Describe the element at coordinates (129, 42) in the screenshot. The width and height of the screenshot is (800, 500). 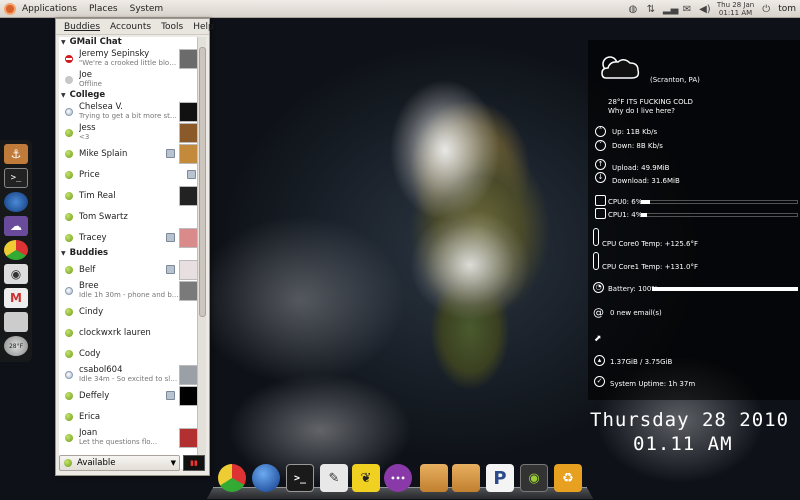
I see `group-header: ▼ GMail Chat` at that location.